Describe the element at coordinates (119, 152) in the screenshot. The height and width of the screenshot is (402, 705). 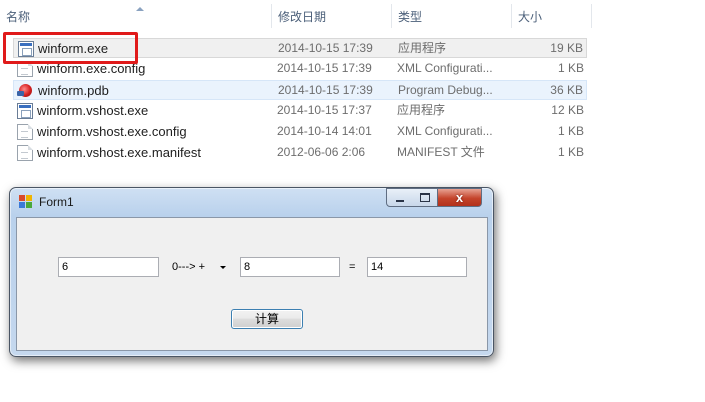
I see `file-name: winform.vshost.exe.manifest` at that location.